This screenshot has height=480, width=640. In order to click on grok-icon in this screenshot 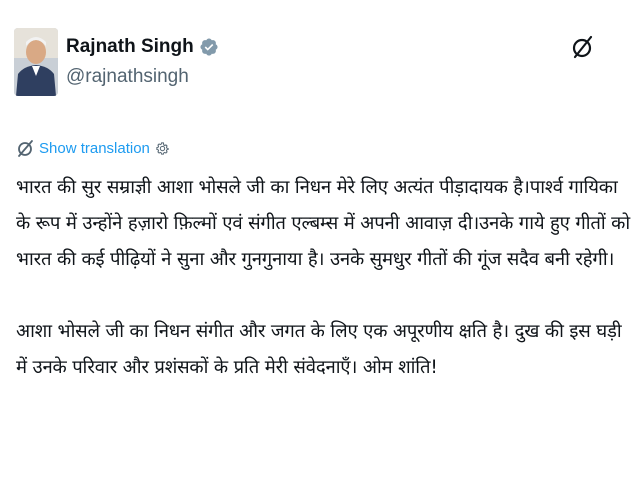, I will do `click(583, 47)`.